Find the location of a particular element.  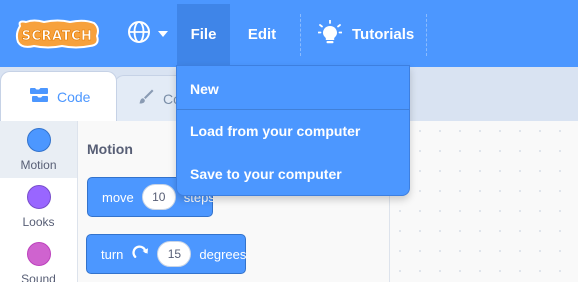

globe-icon is located at coordinates (139, 34).